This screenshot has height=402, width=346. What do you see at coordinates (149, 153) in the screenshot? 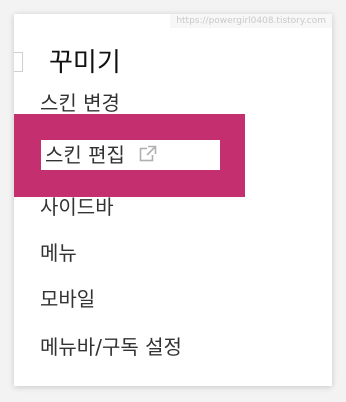
I see `external-link-icon` at bounding box center [149, 153].